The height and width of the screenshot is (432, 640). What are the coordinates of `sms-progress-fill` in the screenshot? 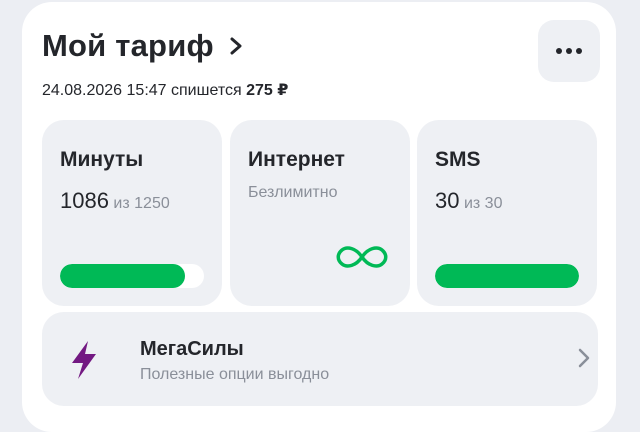 It's located at (507, 276).